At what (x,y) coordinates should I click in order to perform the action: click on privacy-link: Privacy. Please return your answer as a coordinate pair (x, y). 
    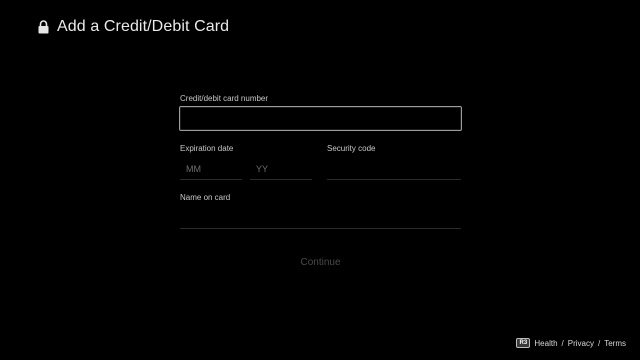
    Looking at the image, I should click on (581, 343).